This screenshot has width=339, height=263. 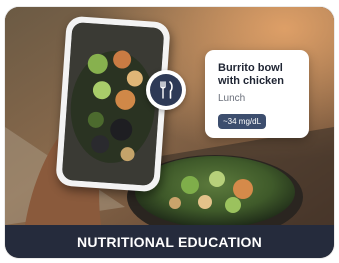 I want to click on fork-knife-icon, so click(x=166, y=90).